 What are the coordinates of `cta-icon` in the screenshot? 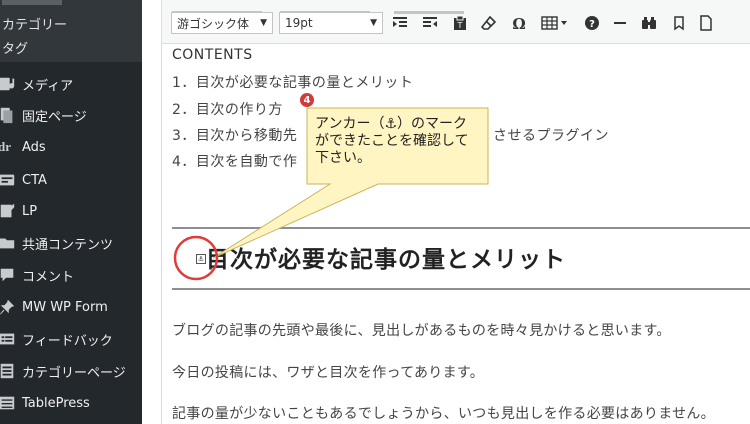 It's located at (8, 180).